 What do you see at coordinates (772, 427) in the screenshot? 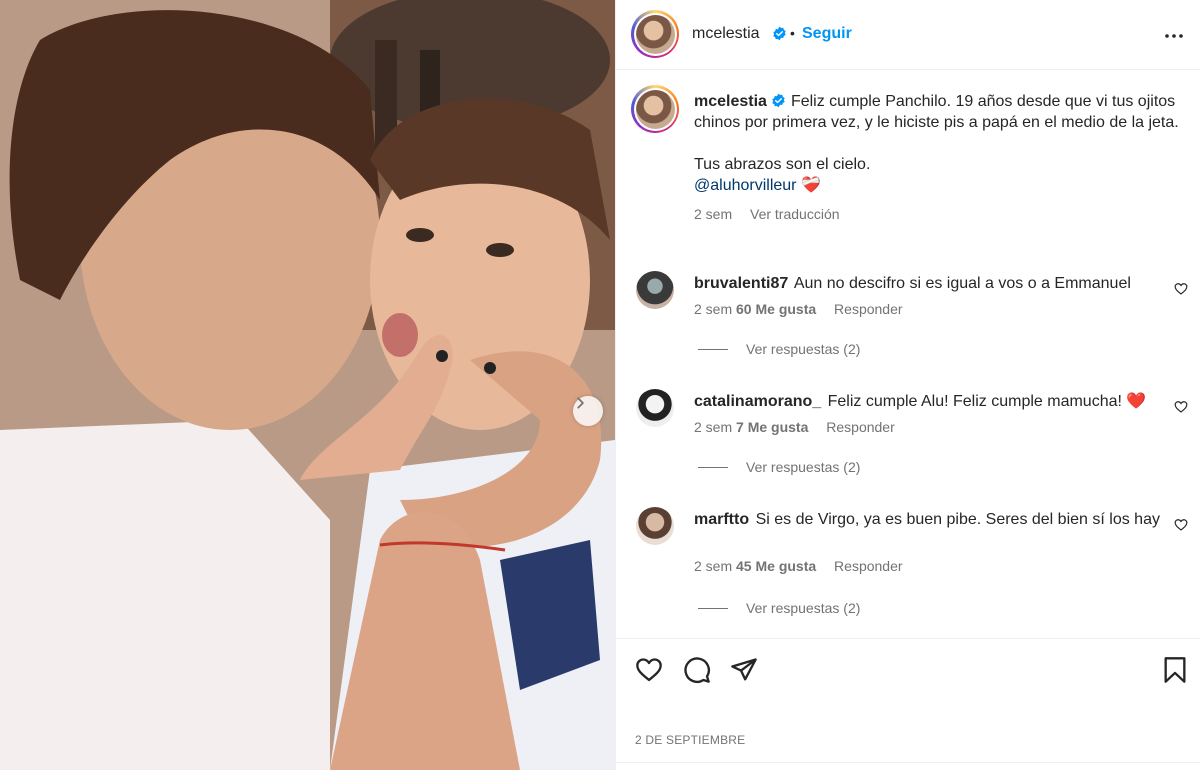
I see `comment-likes-count: 7 Me gusta` at bounding box center [772, 427].